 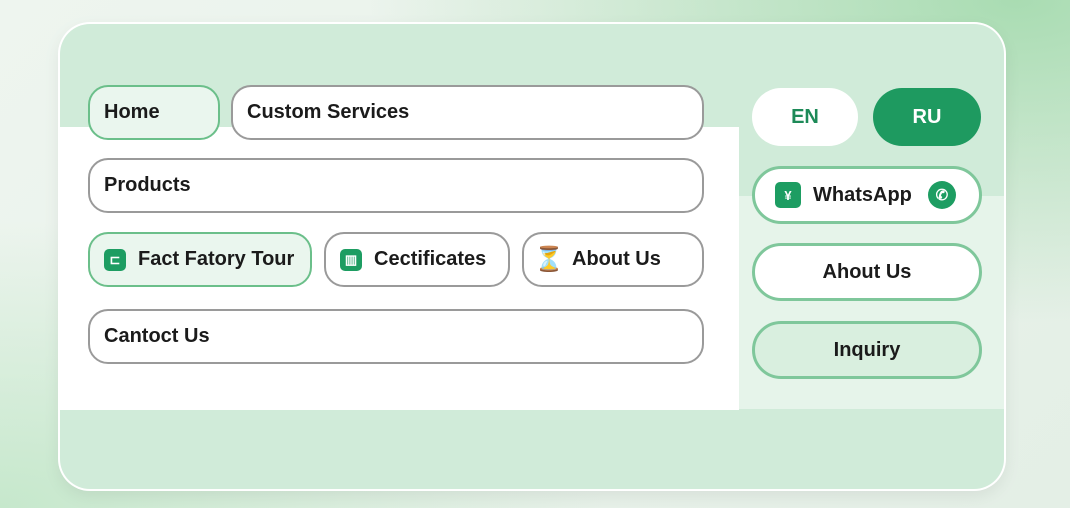 What do you see at coordinates (328, 112) in the screenshot?
I see `nav-custom-services-label: Custom Services` at bounding box center [328, 112].